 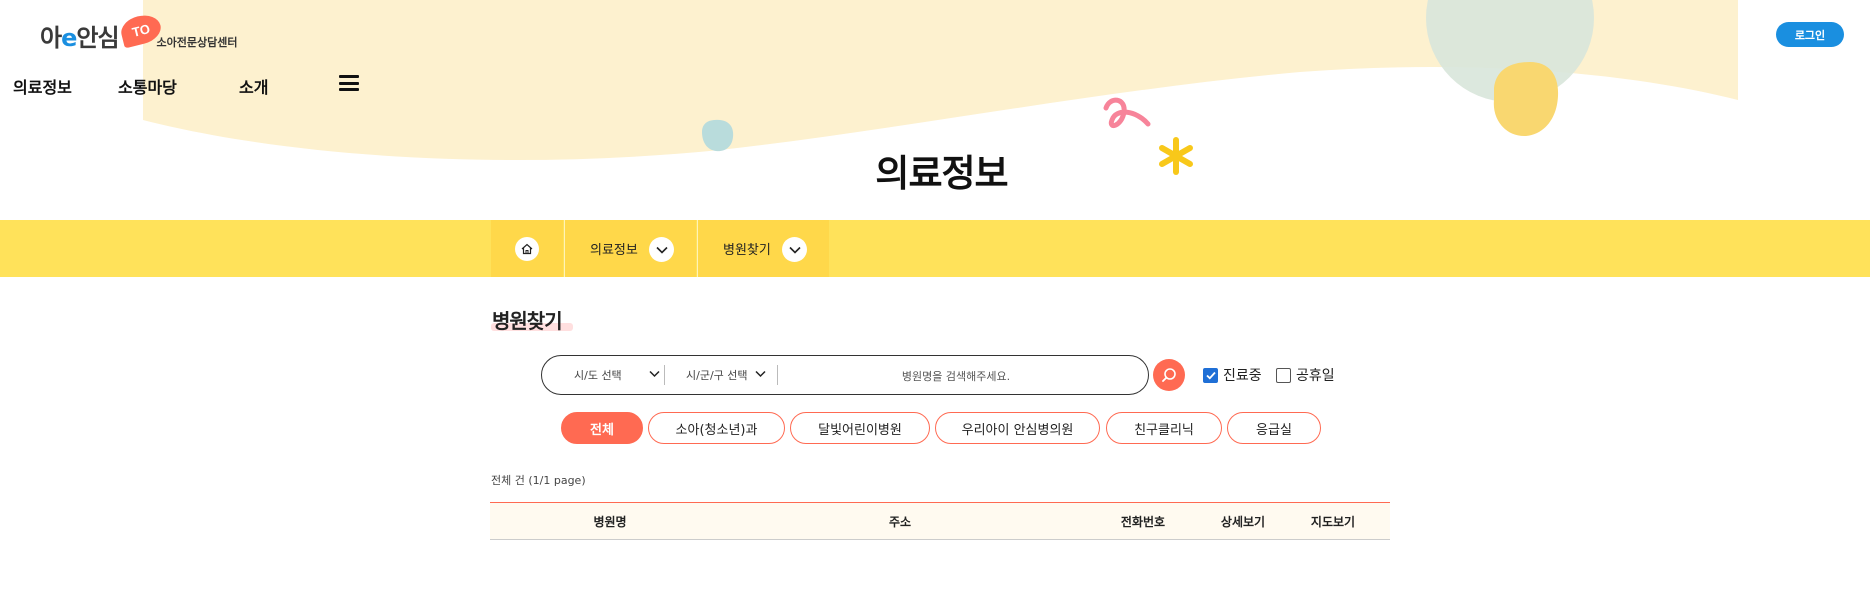 I want to click on search-button, so click(x=1169, y=375).